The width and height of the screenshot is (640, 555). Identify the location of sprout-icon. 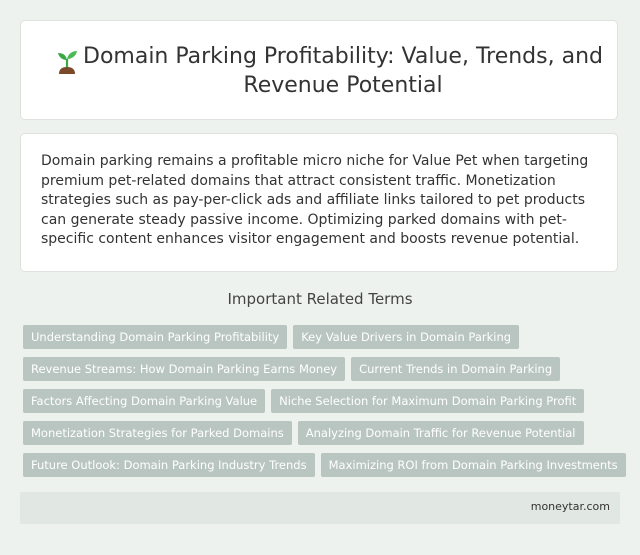
(67, 62).